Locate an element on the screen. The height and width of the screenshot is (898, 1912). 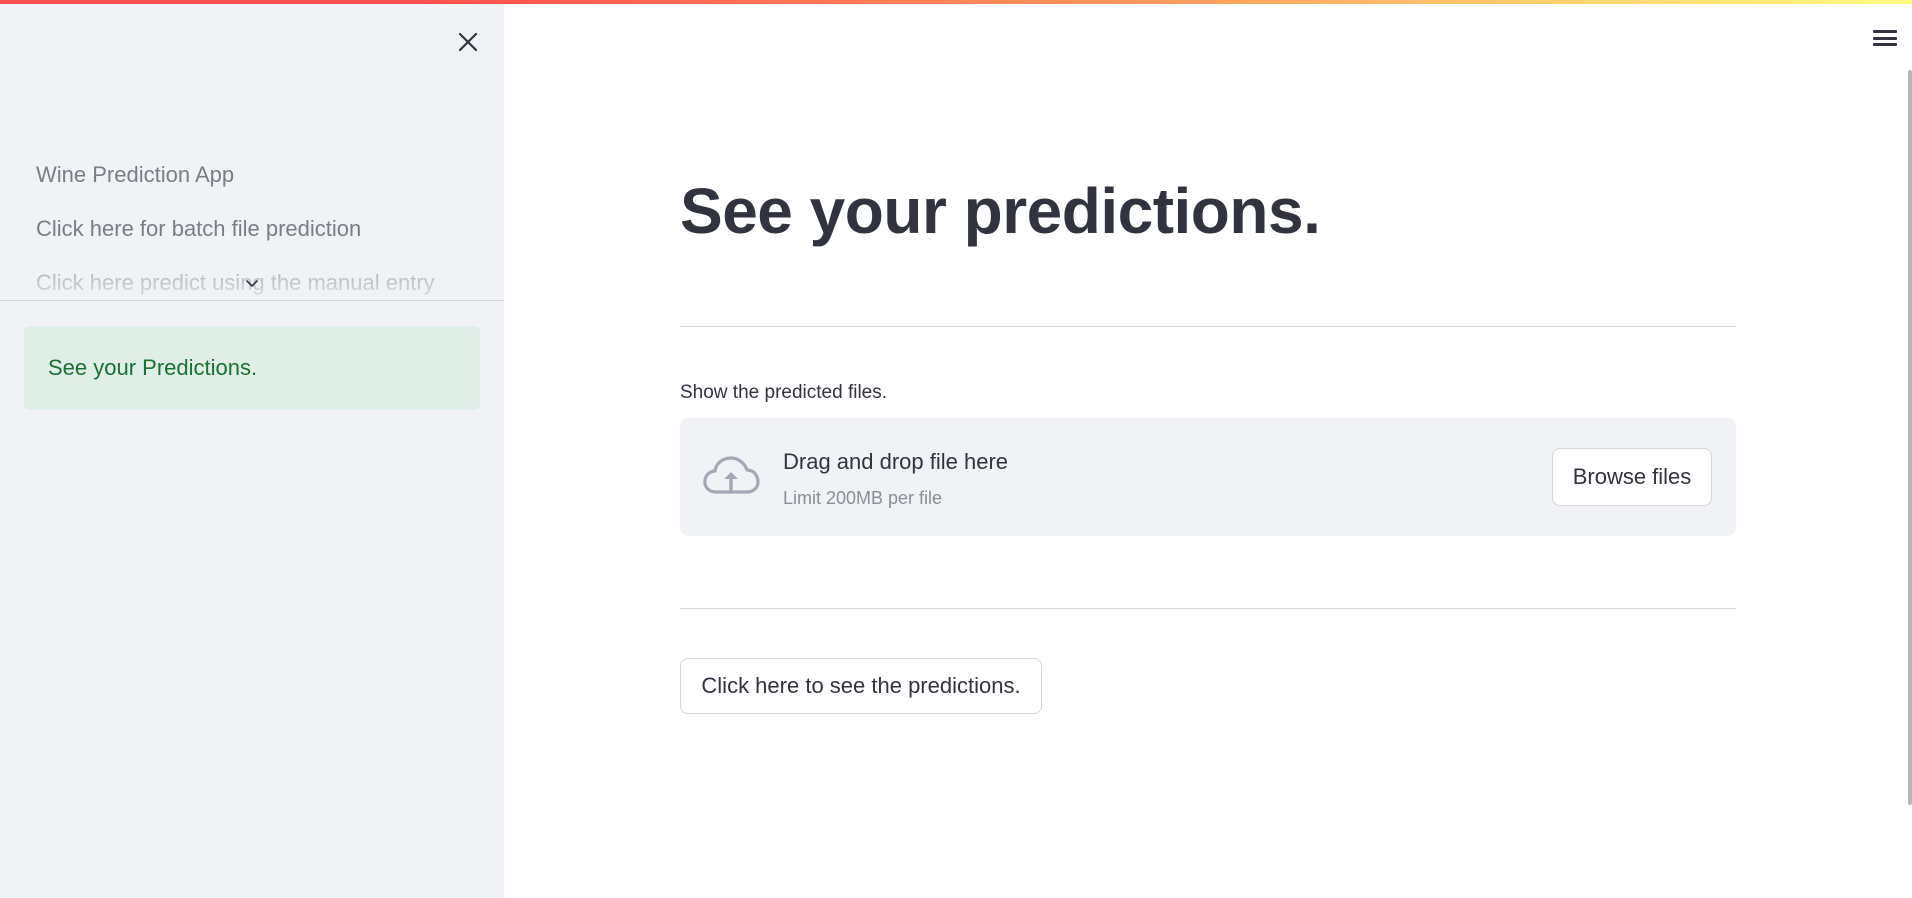
close-icon is located at coordinates (468, 42).